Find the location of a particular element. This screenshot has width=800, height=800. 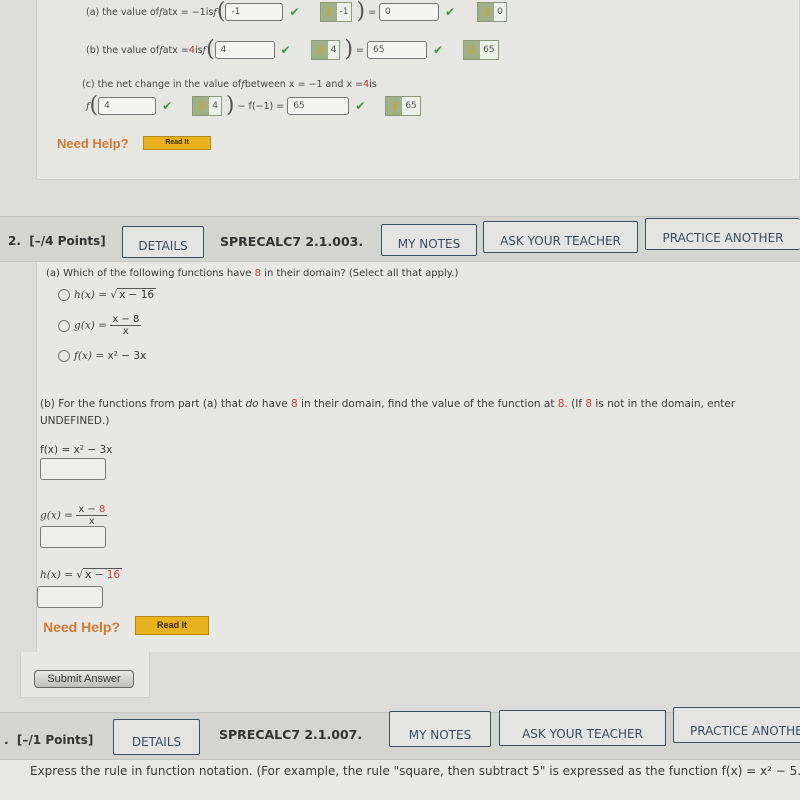

q1b-mid: at is located at coordinates (167, 50).